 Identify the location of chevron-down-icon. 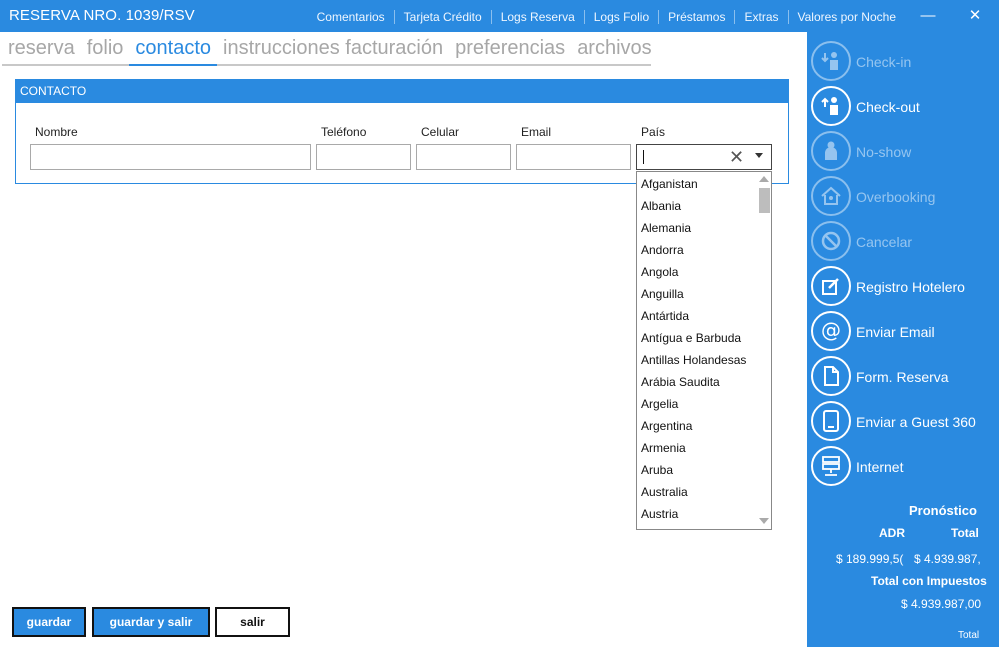
(759, 155).